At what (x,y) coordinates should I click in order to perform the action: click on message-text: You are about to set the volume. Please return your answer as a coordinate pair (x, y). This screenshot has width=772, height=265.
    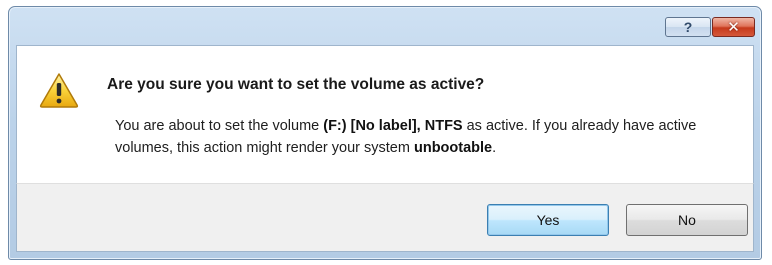
    Looking at the image, I should click on (219, 126).